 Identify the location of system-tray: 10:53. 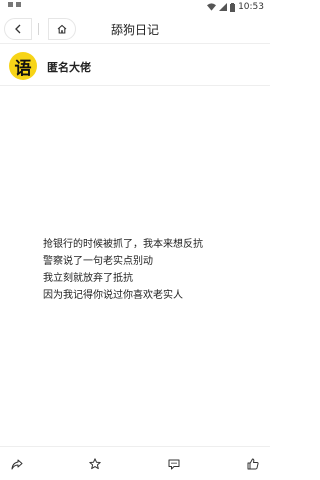
(235, 7).